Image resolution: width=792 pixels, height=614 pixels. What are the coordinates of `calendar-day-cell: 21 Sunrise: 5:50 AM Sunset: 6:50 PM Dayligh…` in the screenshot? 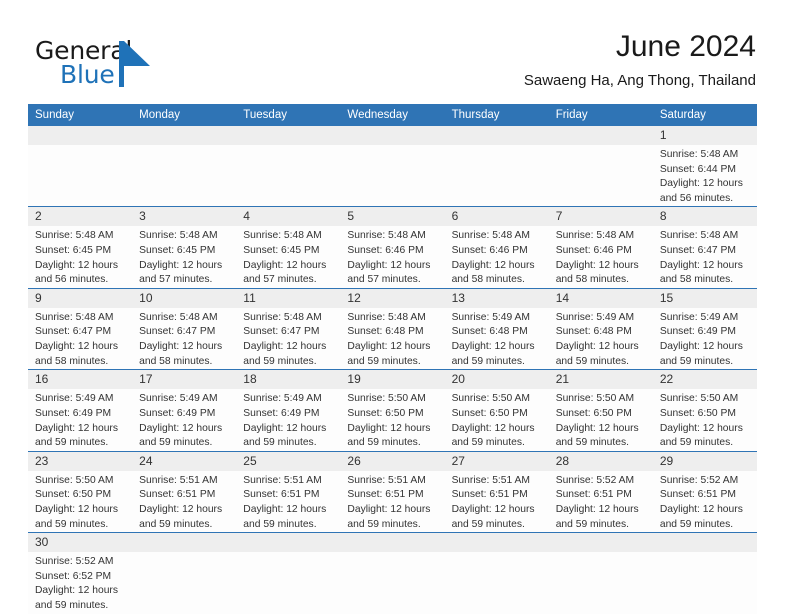 It's located at (600, 410).